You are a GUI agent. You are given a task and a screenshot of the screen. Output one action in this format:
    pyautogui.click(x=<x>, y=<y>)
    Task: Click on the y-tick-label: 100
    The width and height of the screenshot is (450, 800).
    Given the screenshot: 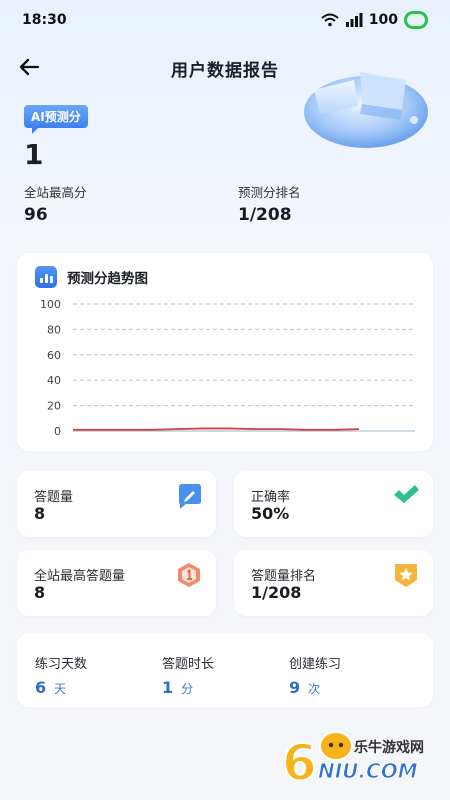 What is the action you would take?
    pyautogui.click(x=50, y=304)
    